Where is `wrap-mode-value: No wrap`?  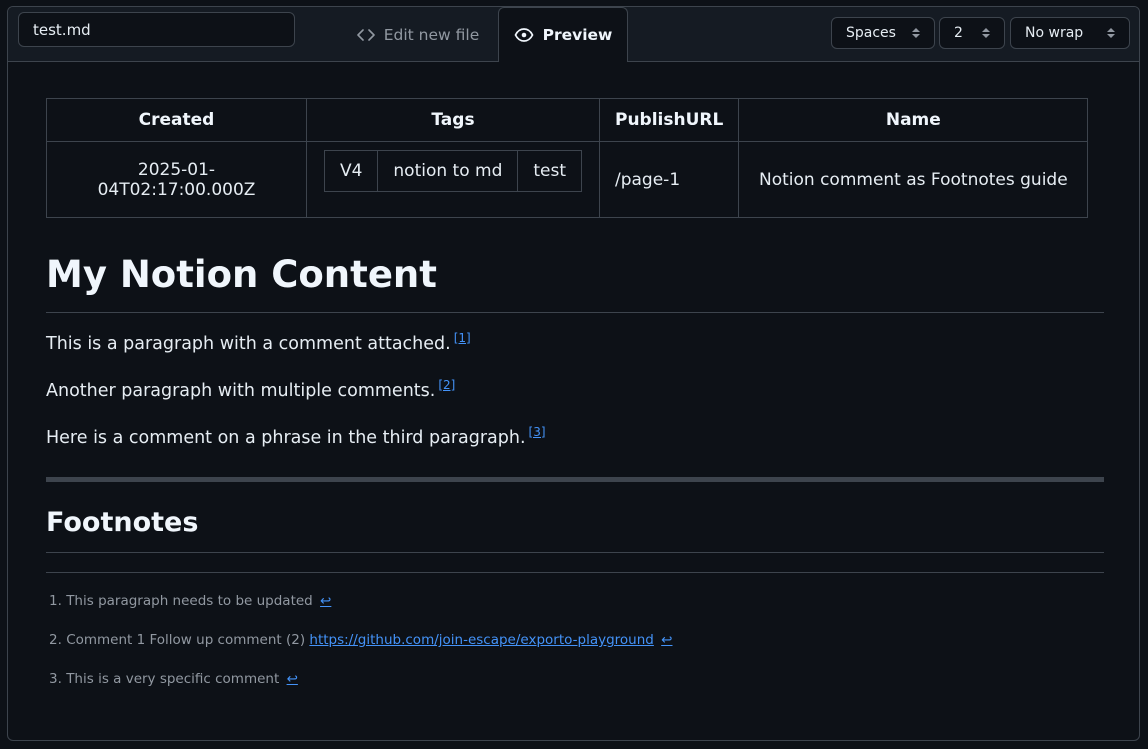
wrap-mode-value: No wrap is located at coordinates (1054, 33).